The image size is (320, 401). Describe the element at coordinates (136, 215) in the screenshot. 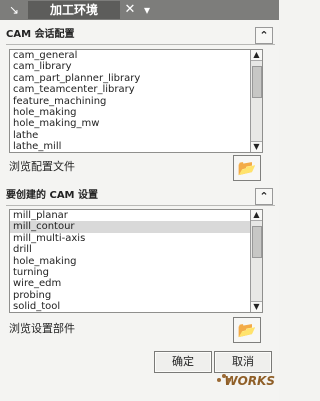

I see `setup-list-item: mill_planar` at that location.